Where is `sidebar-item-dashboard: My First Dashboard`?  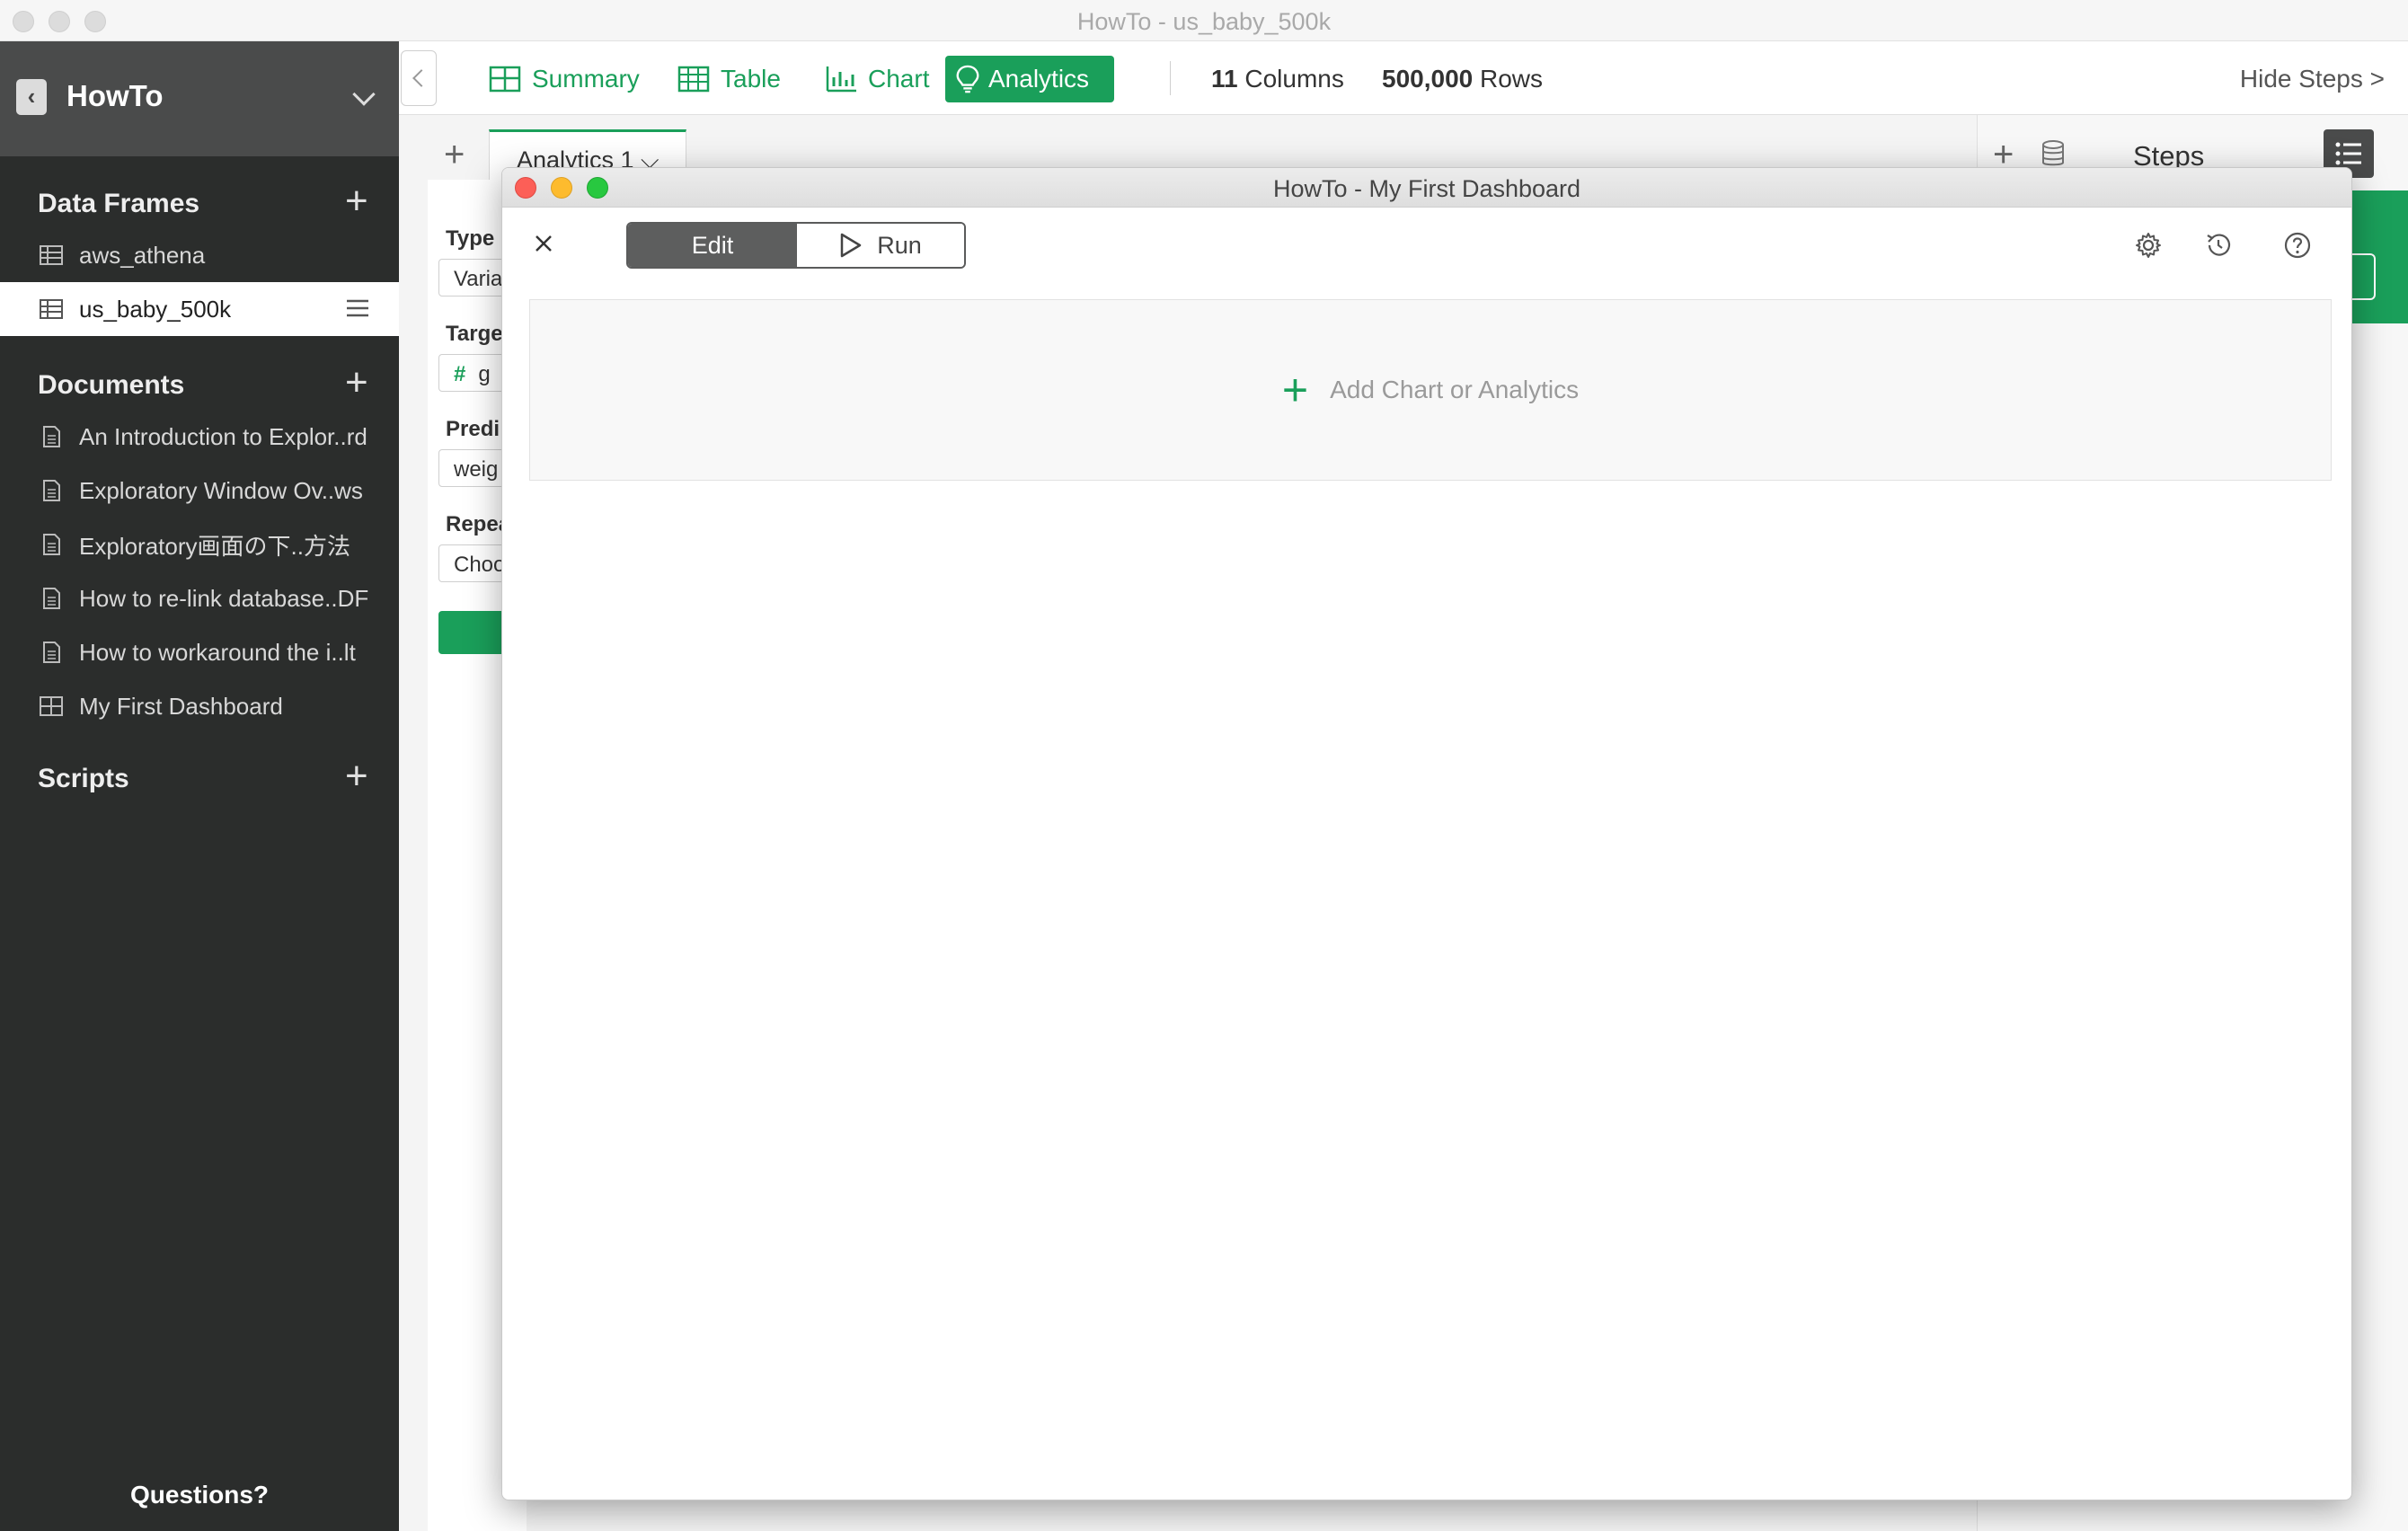
sidebar-item-dashboard: My First Dashboard is located at coordinates (199, 706).